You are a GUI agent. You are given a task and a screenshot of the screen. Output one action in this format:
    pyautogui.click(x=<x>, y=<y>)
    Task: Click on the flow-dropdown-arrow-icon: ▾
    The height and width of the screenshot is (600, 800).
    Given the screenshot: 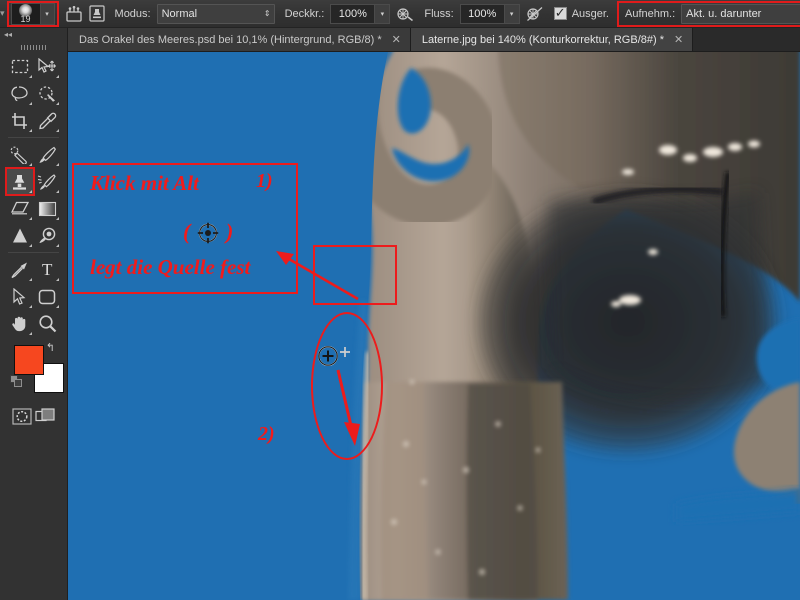 What is the action you would take?
    pyautogui.click(x=511, y=13)
    